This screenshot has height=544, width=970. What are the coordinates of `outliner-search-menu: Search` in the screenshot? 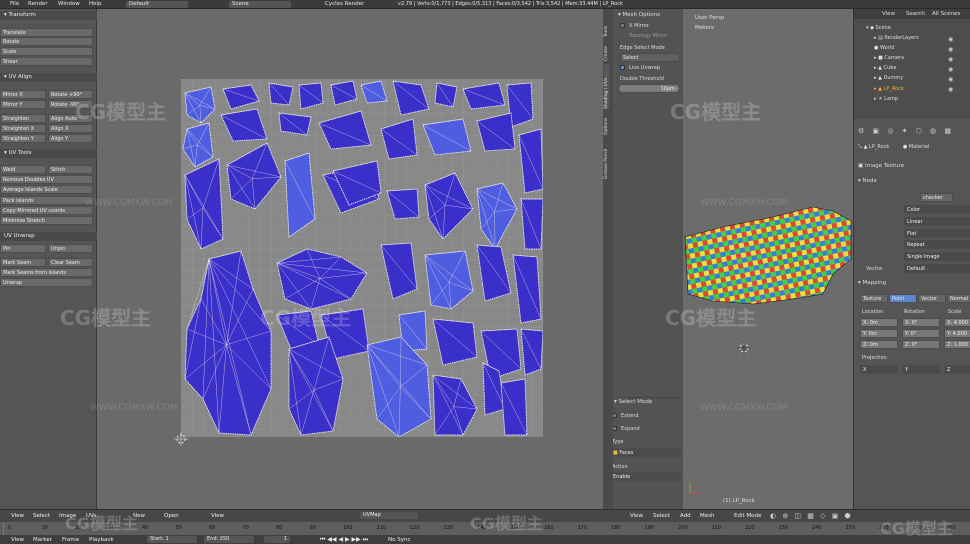 It's located at (915, 14).